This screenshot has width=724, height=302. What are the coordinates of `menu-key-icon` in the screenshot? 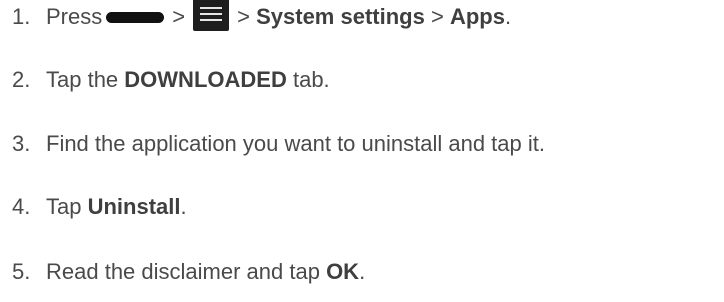 It's located at (211, 15).